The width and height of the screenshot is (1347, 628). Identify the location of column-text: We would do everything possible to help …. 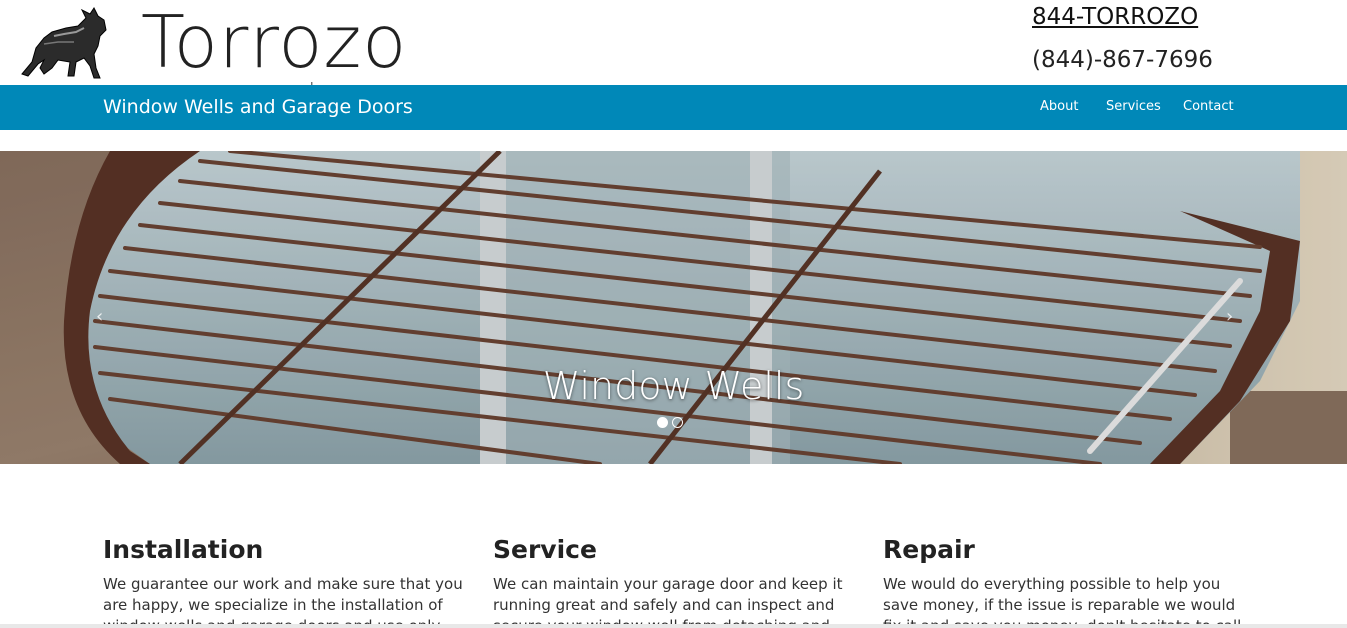
(1062, 601).